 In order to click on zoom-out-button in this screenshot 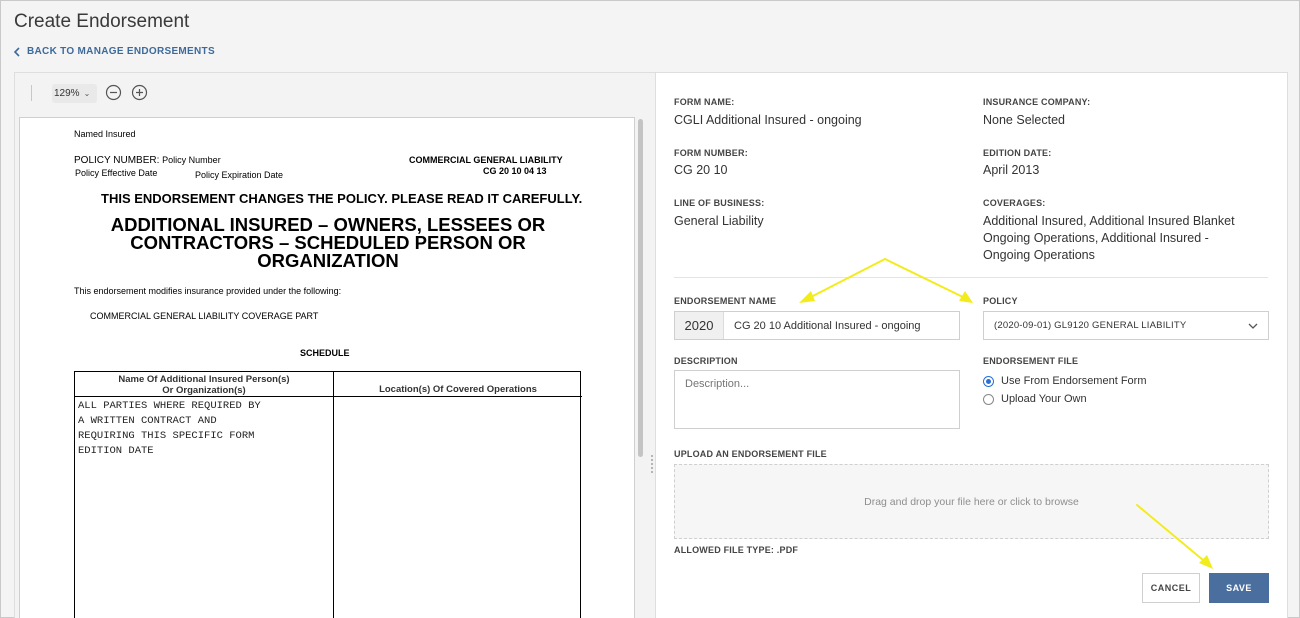, I will do `click(113, 92)`.